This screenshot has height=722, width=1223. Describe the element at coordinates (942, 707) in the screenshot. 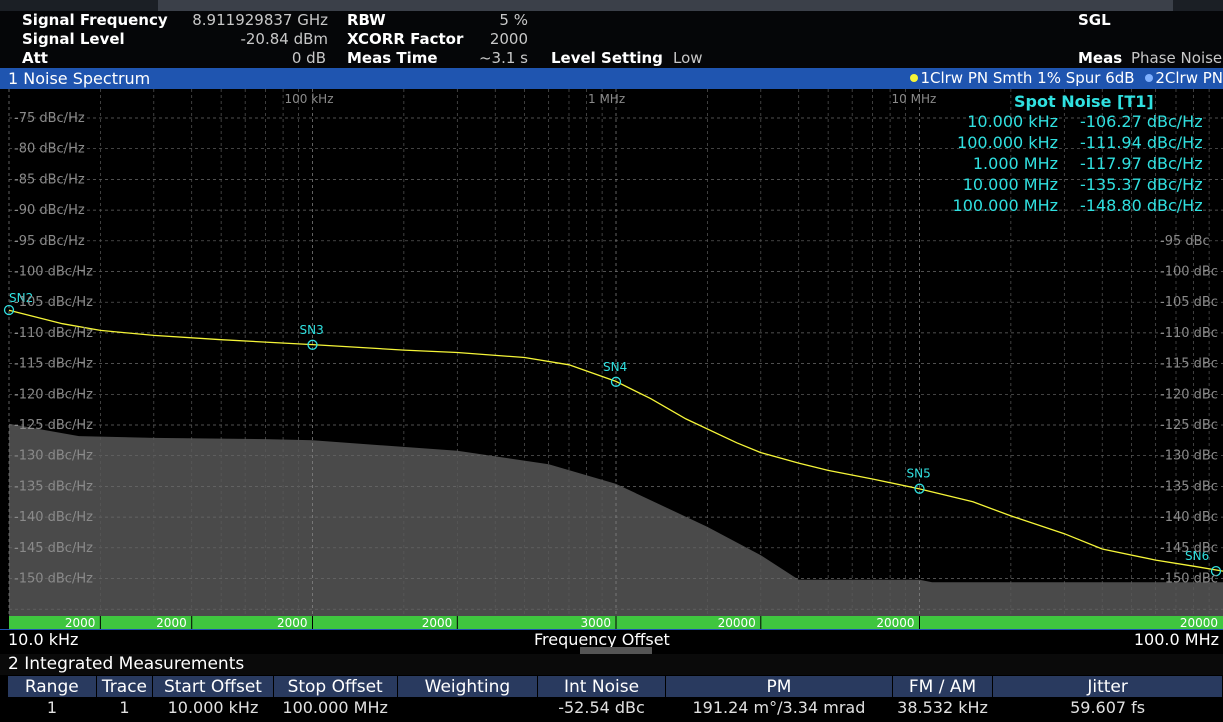

I see `table-cell: 38.532 kHz` at that location.